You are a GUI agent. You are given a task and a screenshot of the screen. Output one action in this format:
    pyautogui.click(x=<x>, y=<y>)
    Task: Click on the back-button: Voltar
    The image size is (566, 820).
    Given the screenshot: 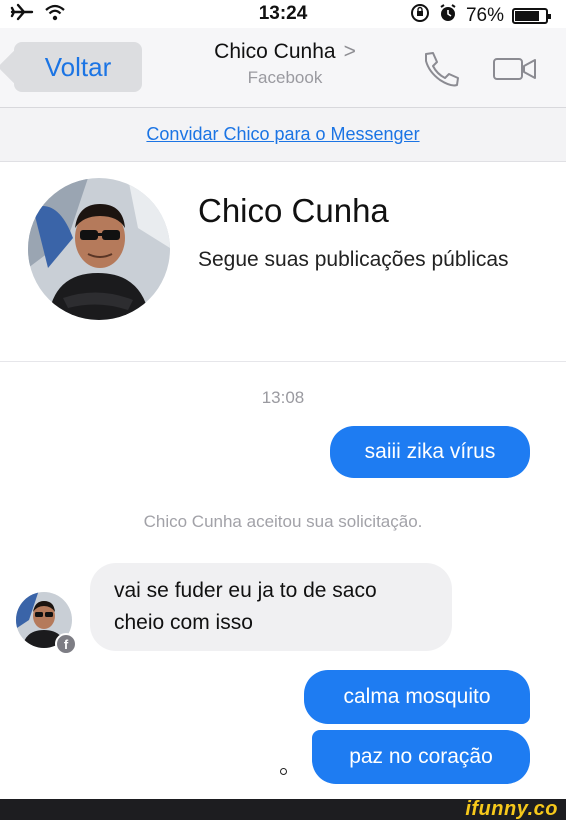 What is the action you would take?
    pyautogui.click(x=78, y=67)
    